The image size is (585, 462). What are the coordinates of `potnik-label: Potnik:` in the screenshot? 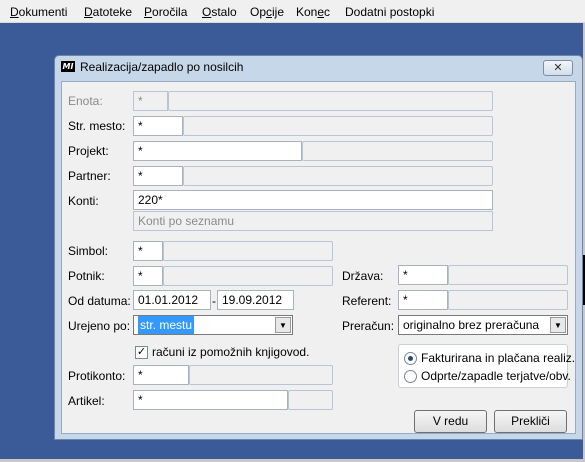 It's located at (86, 276).